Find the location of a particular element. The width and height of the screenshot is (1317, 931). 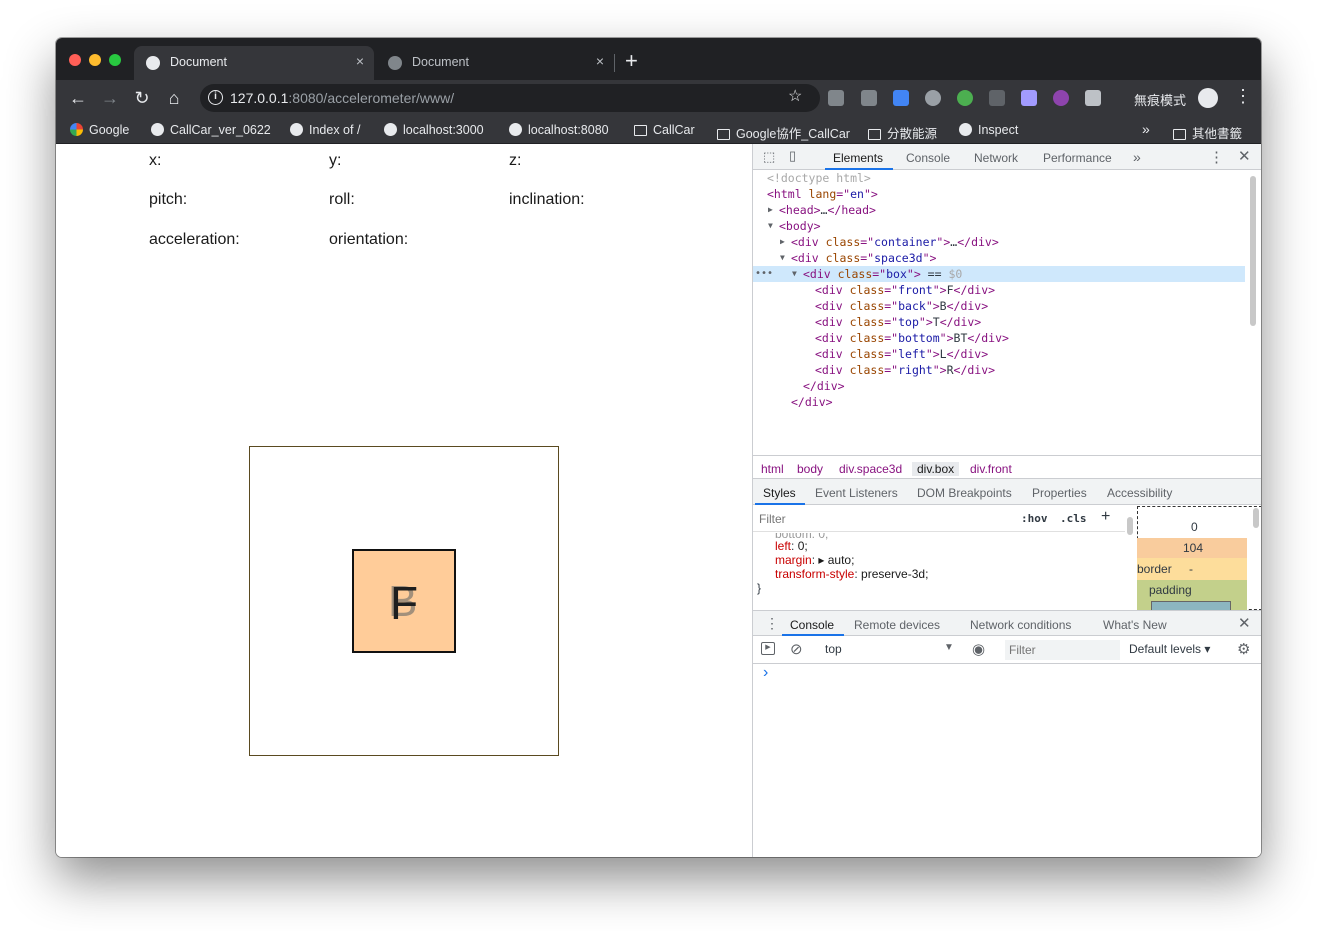

inspect-element-icon: ⬚ is located at coordinates (769, 157).